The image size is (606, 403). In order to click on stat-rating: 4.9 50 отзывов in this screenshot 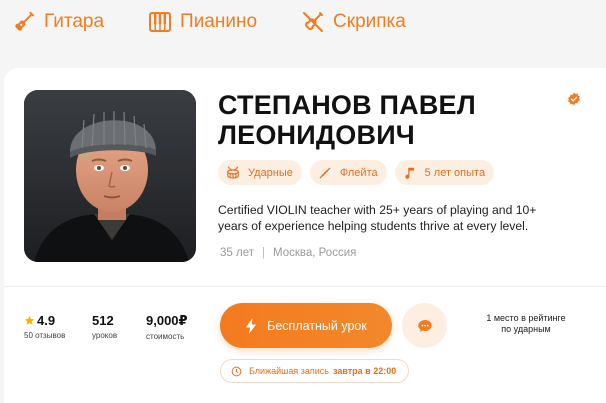, I will do `click(44, 326)`.